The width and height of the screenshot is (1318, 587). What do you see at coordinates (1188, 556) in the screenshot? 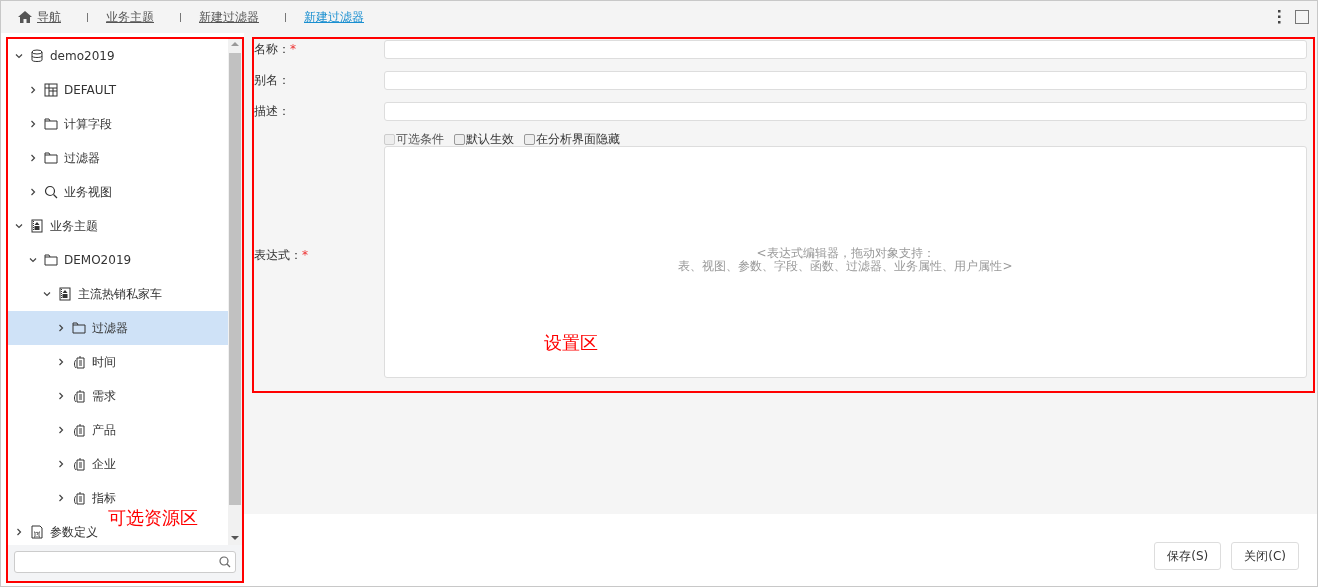
I see `footer-button: 保存(S)` at bounding box center [1188, 556].